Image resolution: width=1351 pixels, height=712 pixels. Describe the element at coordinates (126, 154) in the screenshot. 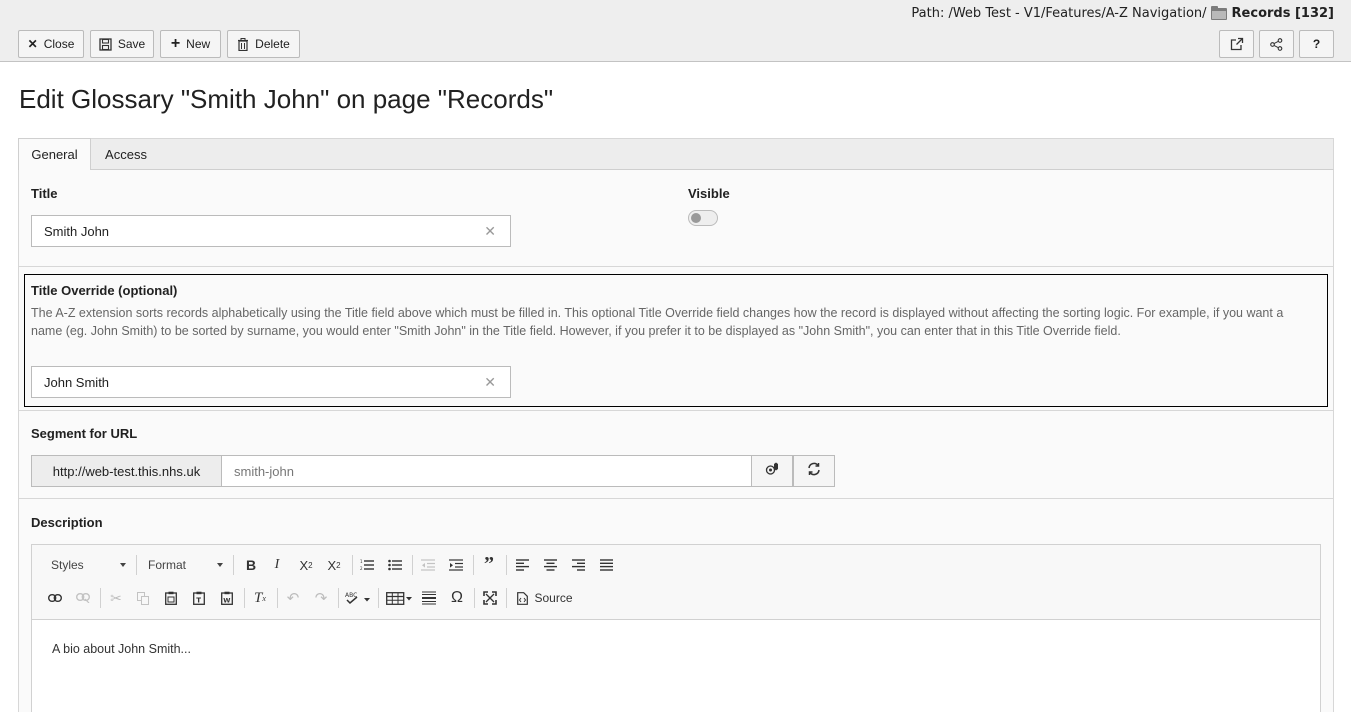

I see `tab-access: Access` at that location.